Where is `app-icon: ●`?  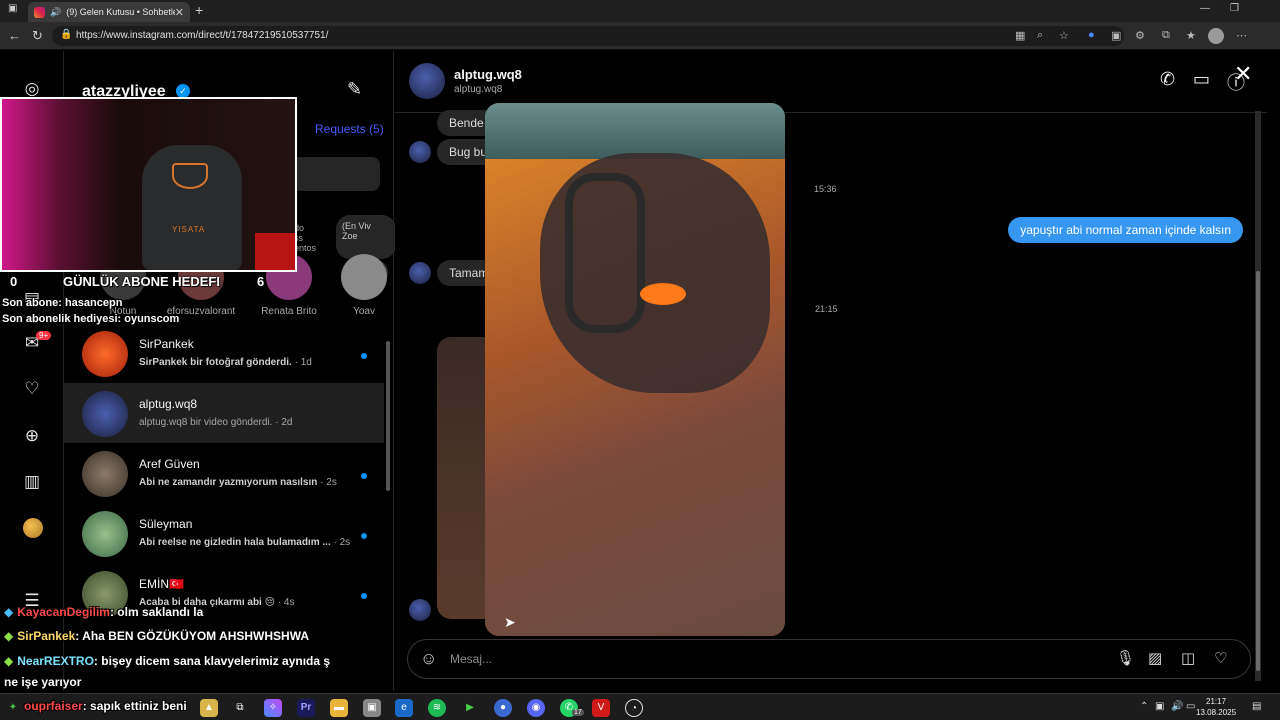
app-icon: ● is located at coordinates (503, 708).